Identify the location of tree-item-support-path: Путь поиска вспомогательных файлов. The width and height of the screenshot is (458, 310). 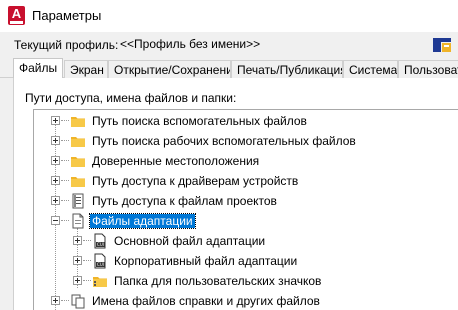
(246, 121).